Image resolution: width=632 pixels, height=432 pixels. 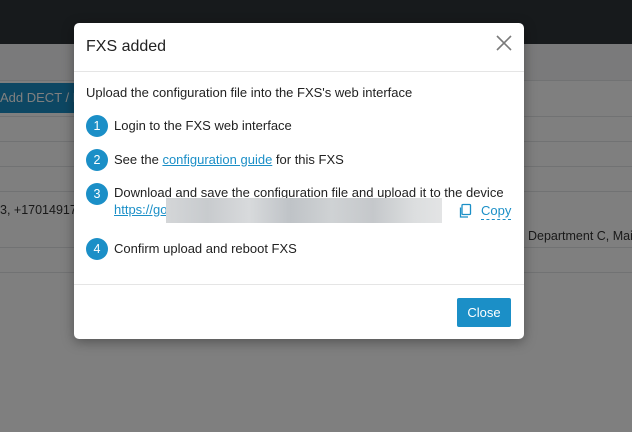 I want to click on close-button: Close, so click(x=484, y=312).